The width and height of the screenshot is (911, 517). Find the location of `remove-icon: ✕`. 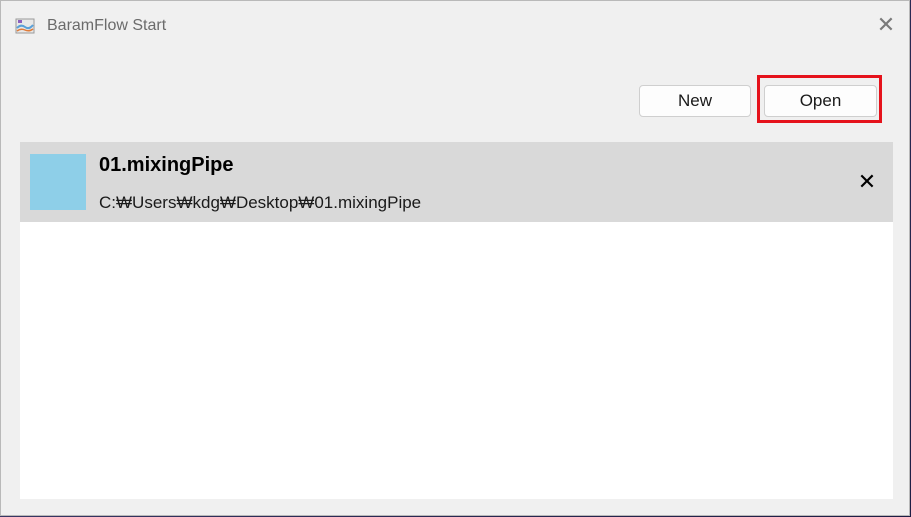

remove-icon: ✕ is located at coordinates (867, 181).